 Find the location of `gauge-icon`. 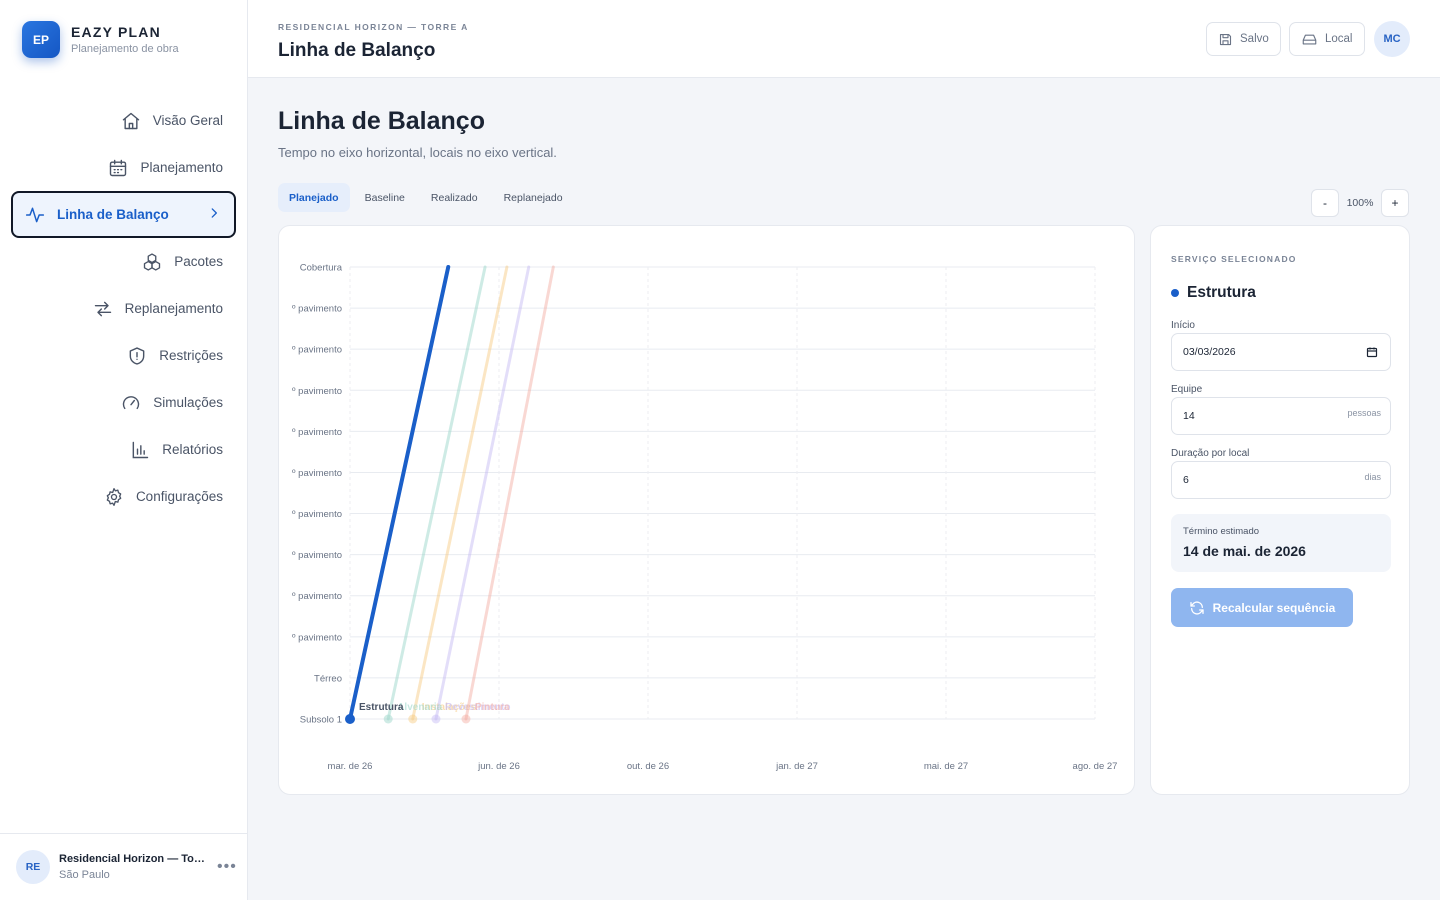

gauge-icon is located at coordinates (131, 403).